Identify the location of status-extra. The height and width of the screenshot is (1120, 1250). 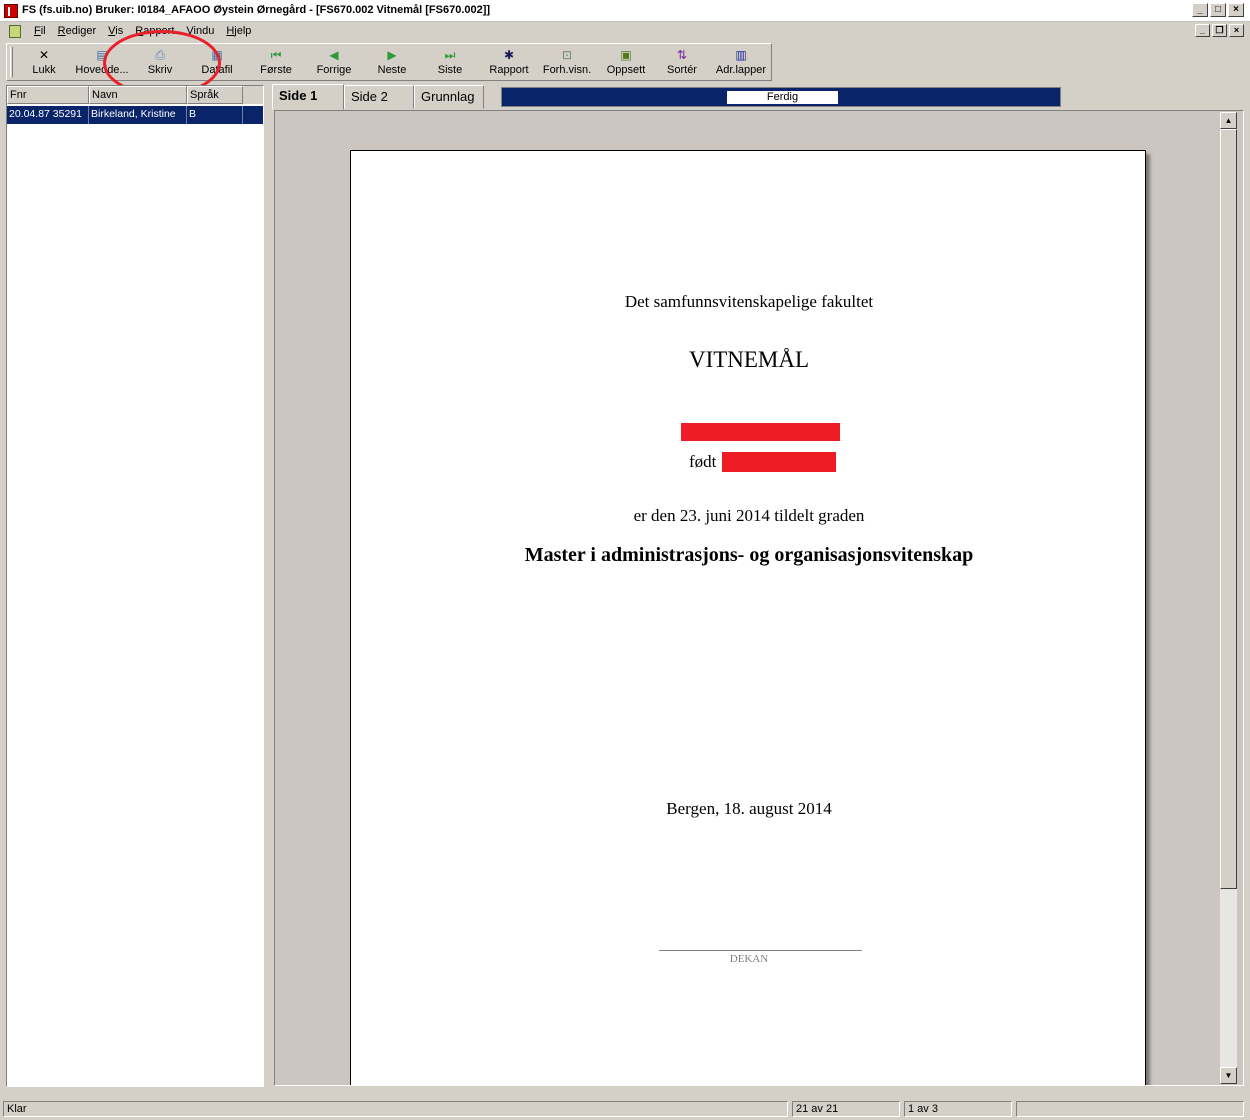
(1130, 1109).